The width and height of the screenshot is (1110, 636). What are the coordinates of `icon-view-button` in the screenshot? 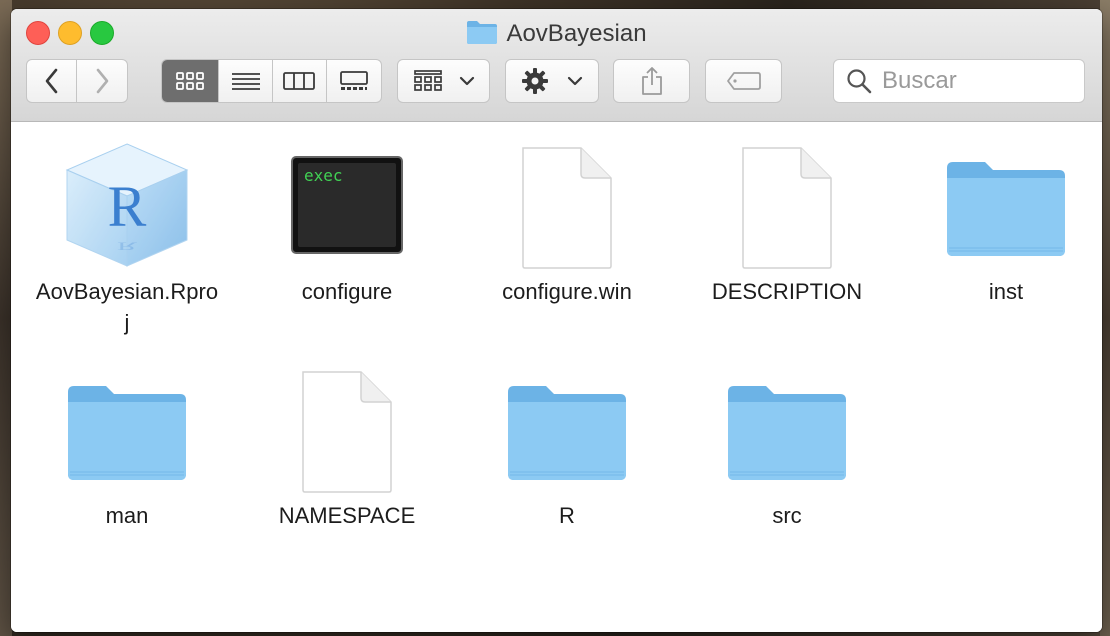 It's located at (191, 81).